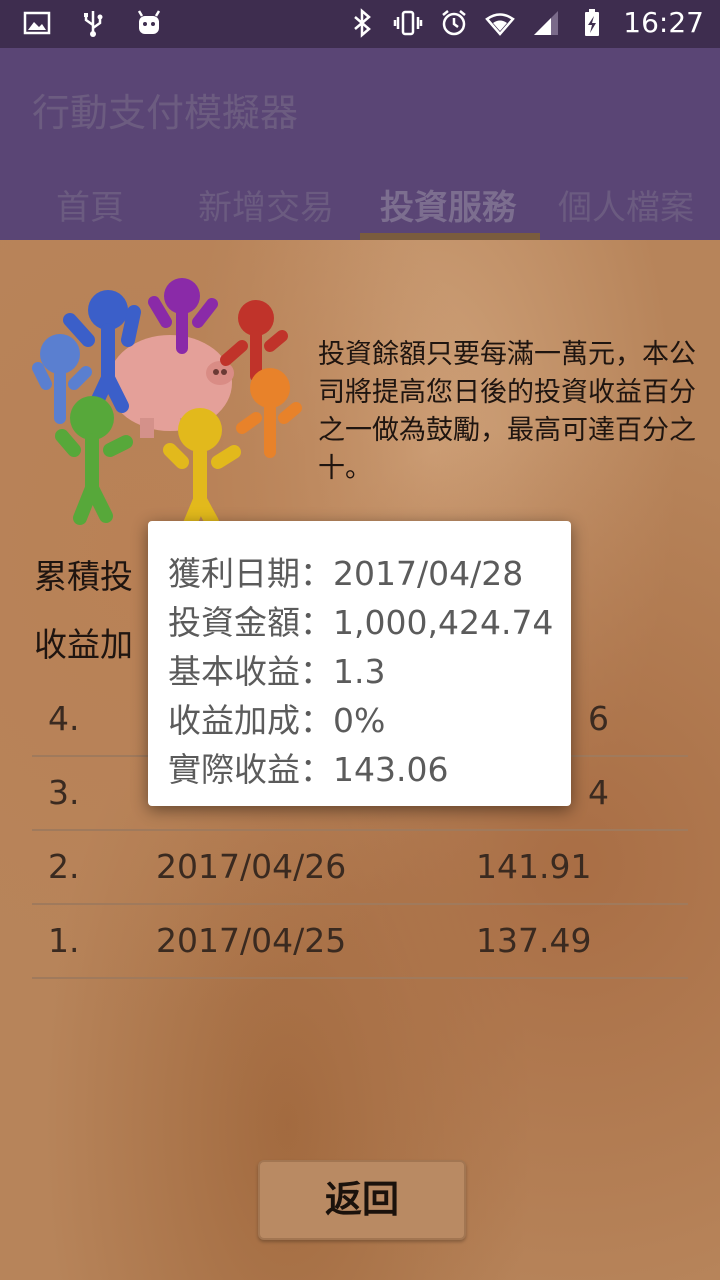 Image resolution: width=720 pixels, height=1280 pixels. I want to click on row-date: 2017/04/26, so click(251, 866).